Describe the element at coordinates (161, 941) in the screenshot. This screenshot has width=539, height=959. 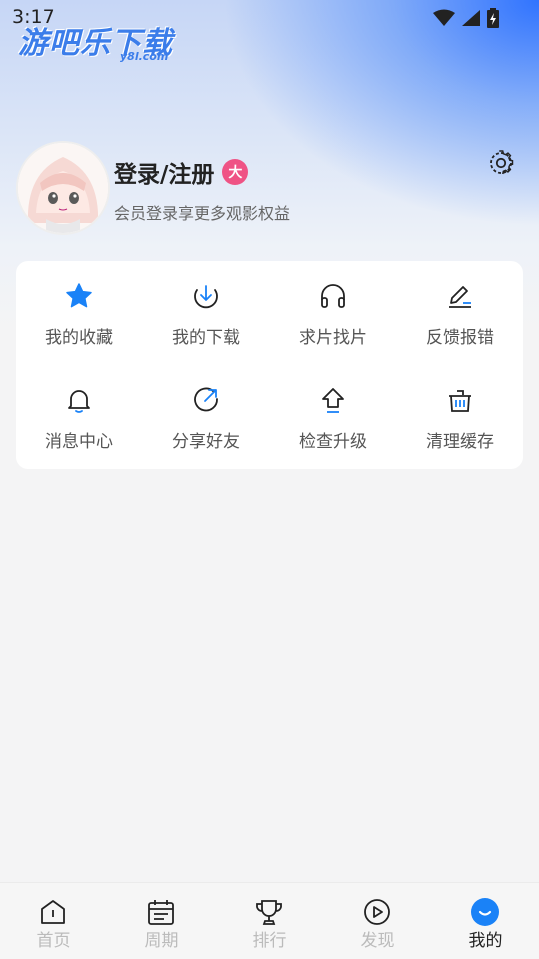
I see `tab-label: 周期` at that location.